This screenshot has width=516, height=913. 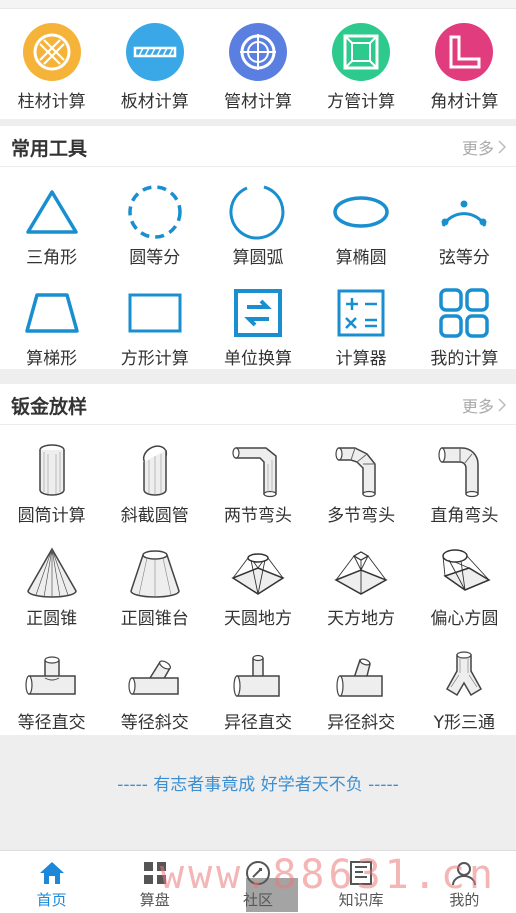 What do you see at coordinates (361, 258) in the screenshot?
I see `tool-label: 算椭圆` at bounding box center [361, 258].